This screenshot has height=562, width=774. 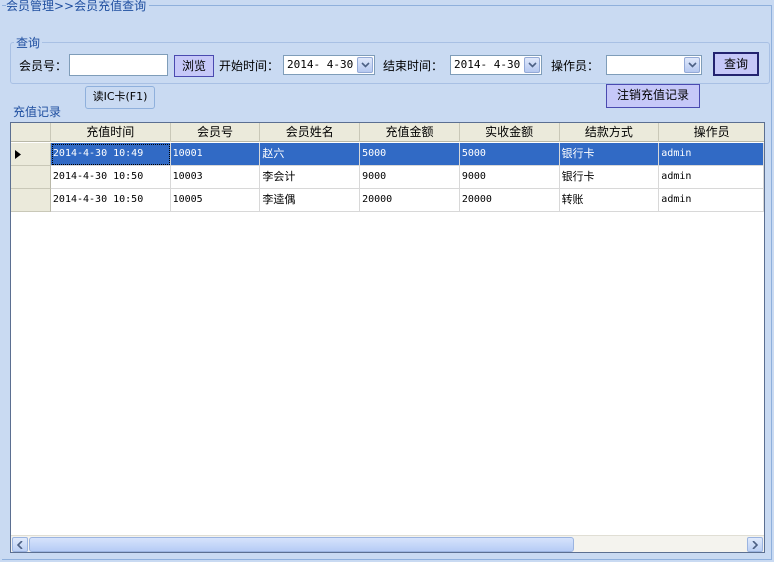 I want to click on col-member-name: 会员姓名, so click(x=310, y=132).